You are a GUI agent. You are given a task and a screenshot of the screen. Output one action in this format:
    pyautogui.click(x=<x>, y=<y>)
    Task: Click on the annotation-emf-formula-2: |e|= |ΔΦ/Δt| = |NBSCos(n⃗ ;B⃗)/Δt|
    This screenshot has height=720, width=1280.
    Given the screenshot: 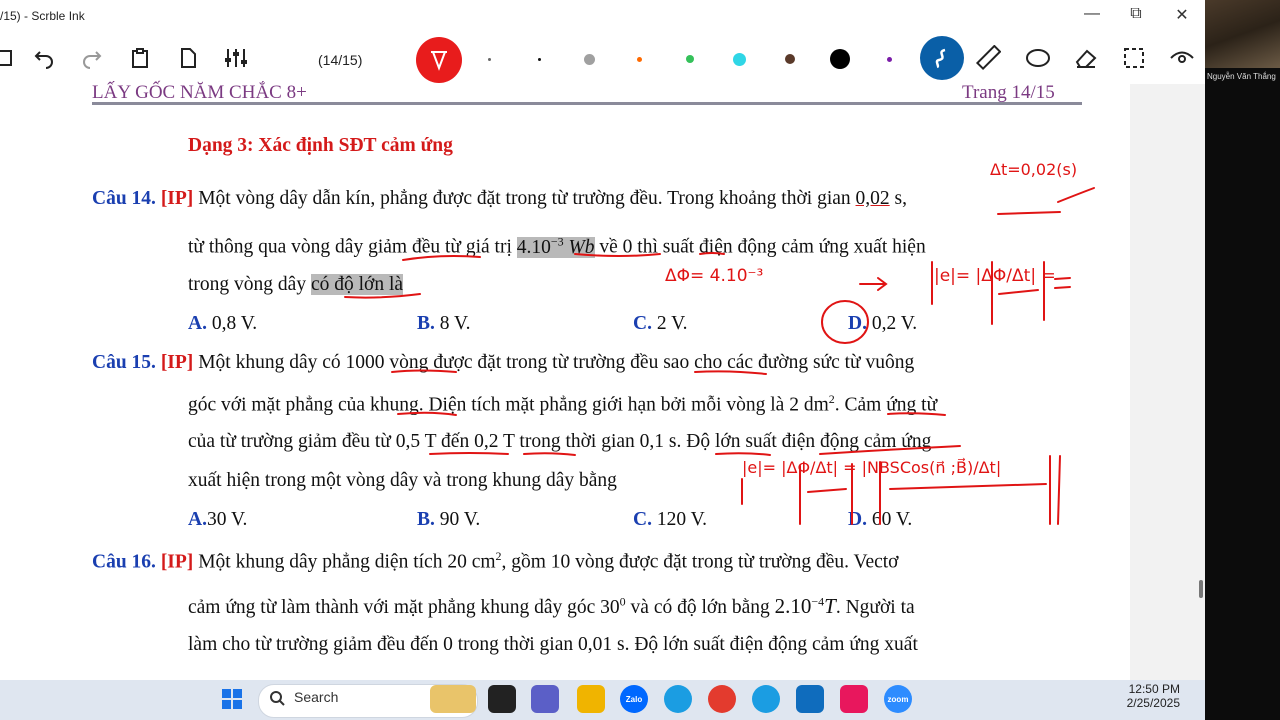 What is the action you would take?
    pyautogui.click(x=872, y=467)
    